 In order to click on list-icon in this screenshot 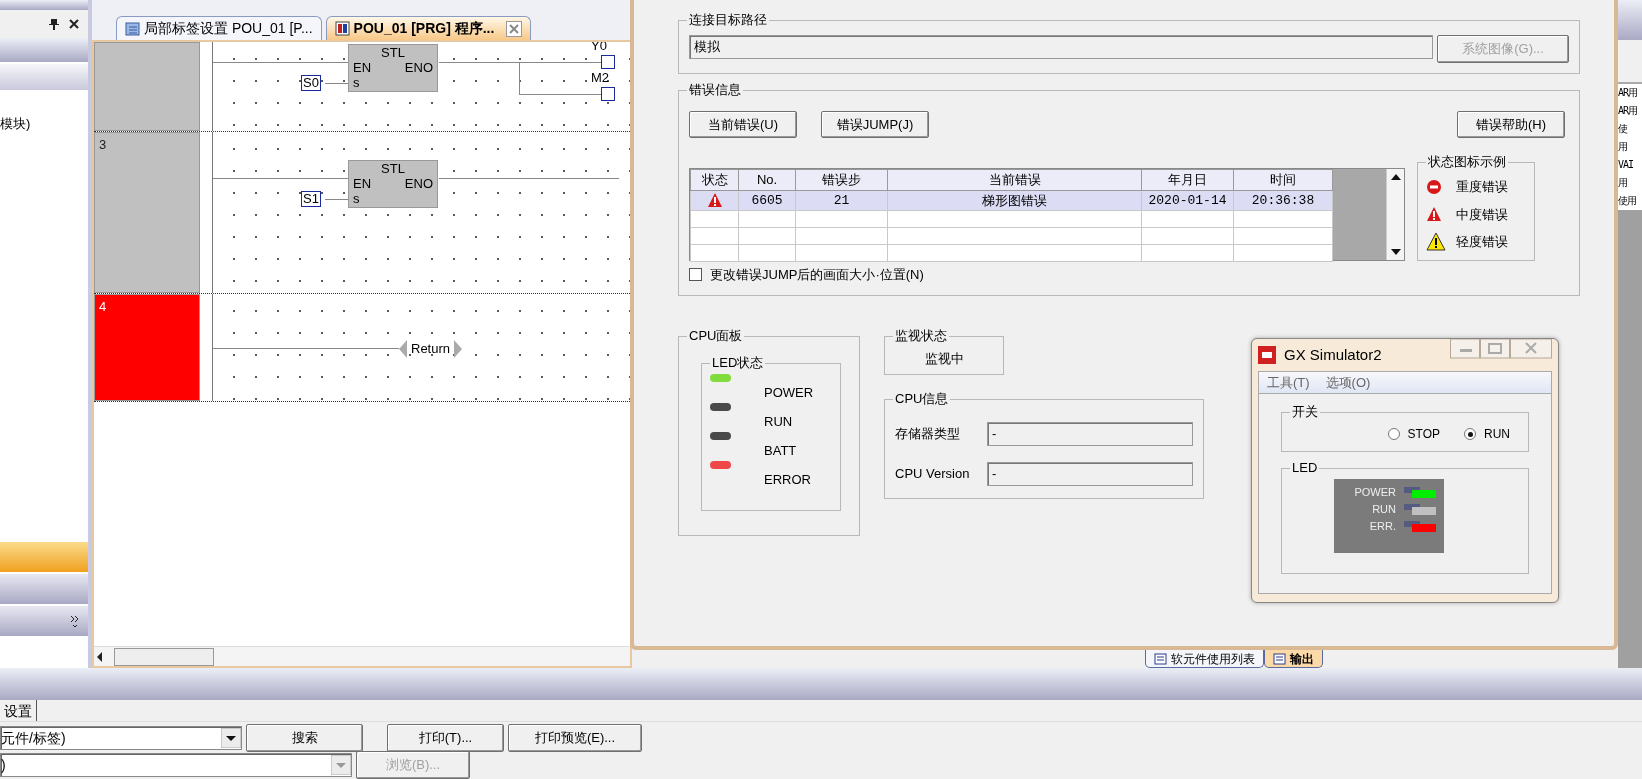, I will do `click(1279, 658)`.